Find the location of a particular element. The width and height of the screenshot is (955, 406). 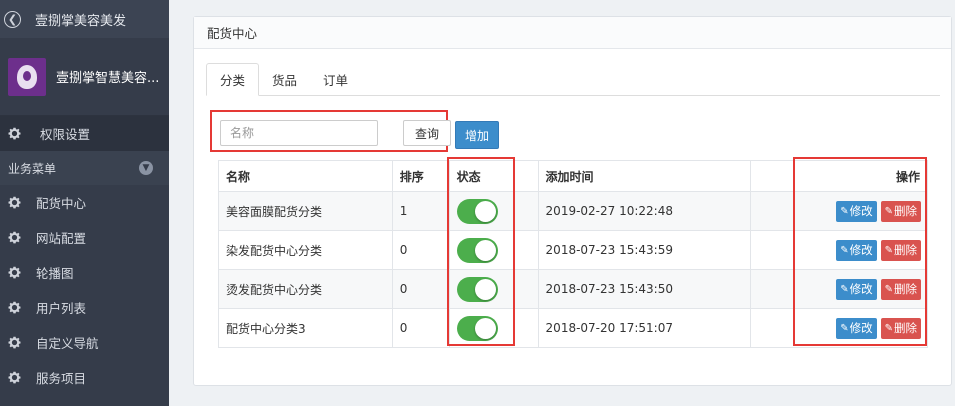

table-row: 配货中心分类3 0 2018-07-20 17:51:07 ✎ 修改 ✎ 删除 is located at coordinates (573, 328).